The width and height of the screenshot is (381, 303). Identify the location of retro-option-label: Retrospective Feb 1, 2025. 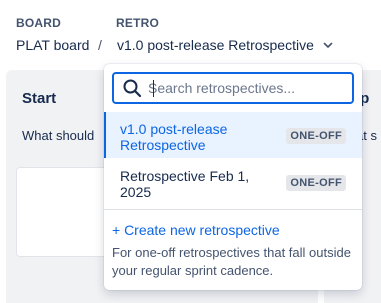
(185, 184).